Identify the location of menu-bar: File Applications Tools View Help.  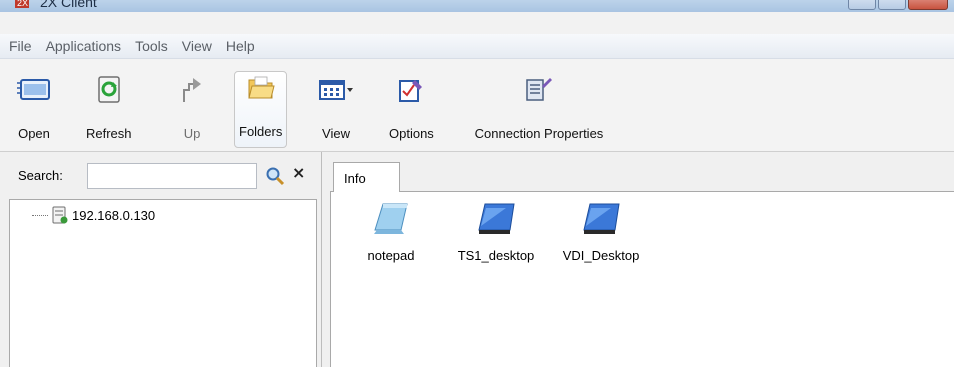
(477, 46).